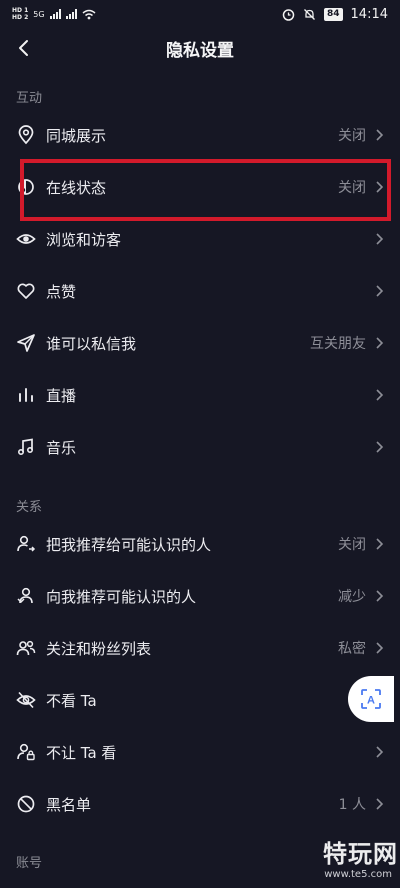 This screenshot has width=400, height=888. I want to click on row-value: 减少, so click(352, 597).